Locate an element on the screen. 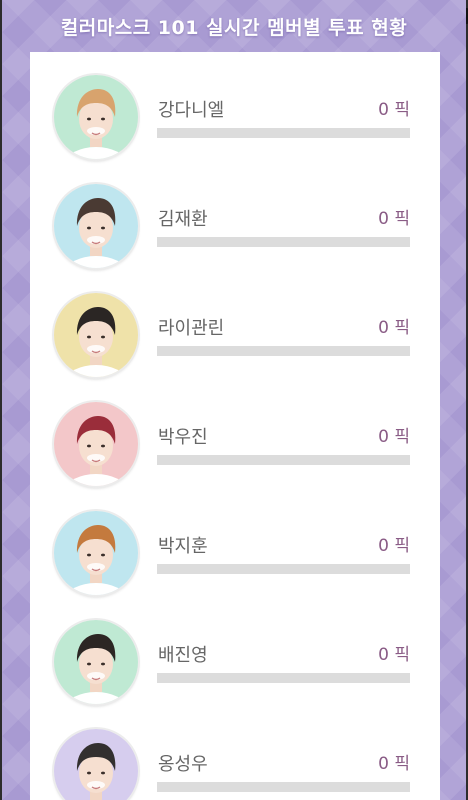 Image resolution: width=468 pixels, height=800 pixels. member-row: 배진영 0 픽 is located at coordinates (235, 651).